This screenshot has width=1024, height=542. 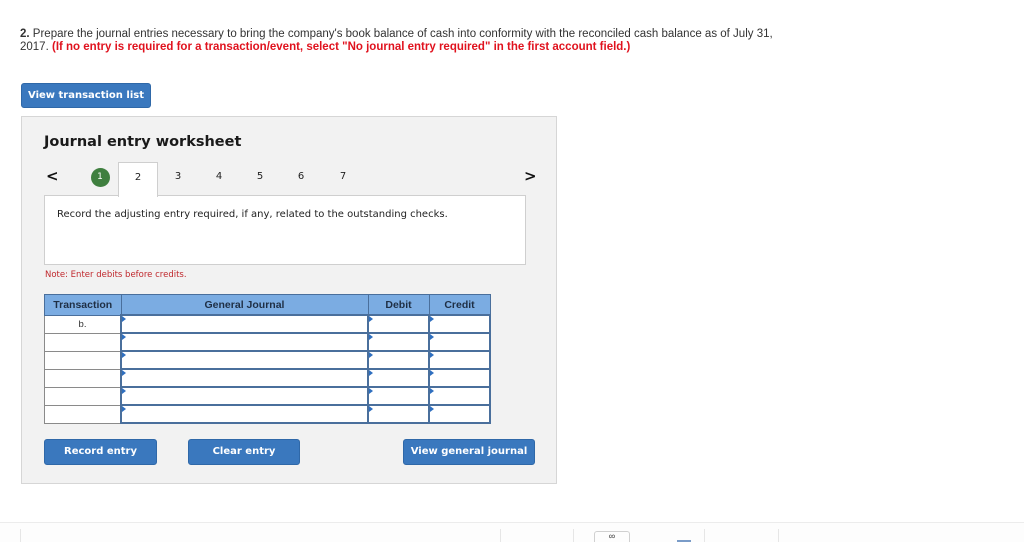 What do you see at coordinates (459, 305) in the screenshot?
I see `header-credit: Credit` at bounding box center [459, 305].